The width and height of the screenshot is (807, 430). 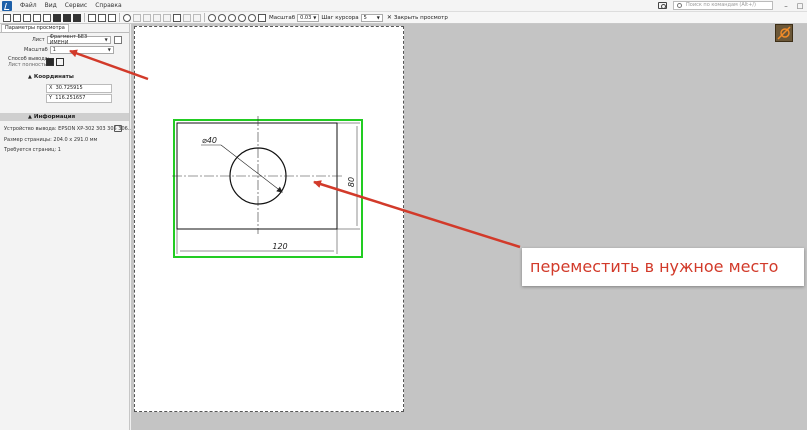 What do you see at coordinates (209, 140) in the screenshot?
I see `diameter-dimension: ⌀40` at bounding box center [209, 140].